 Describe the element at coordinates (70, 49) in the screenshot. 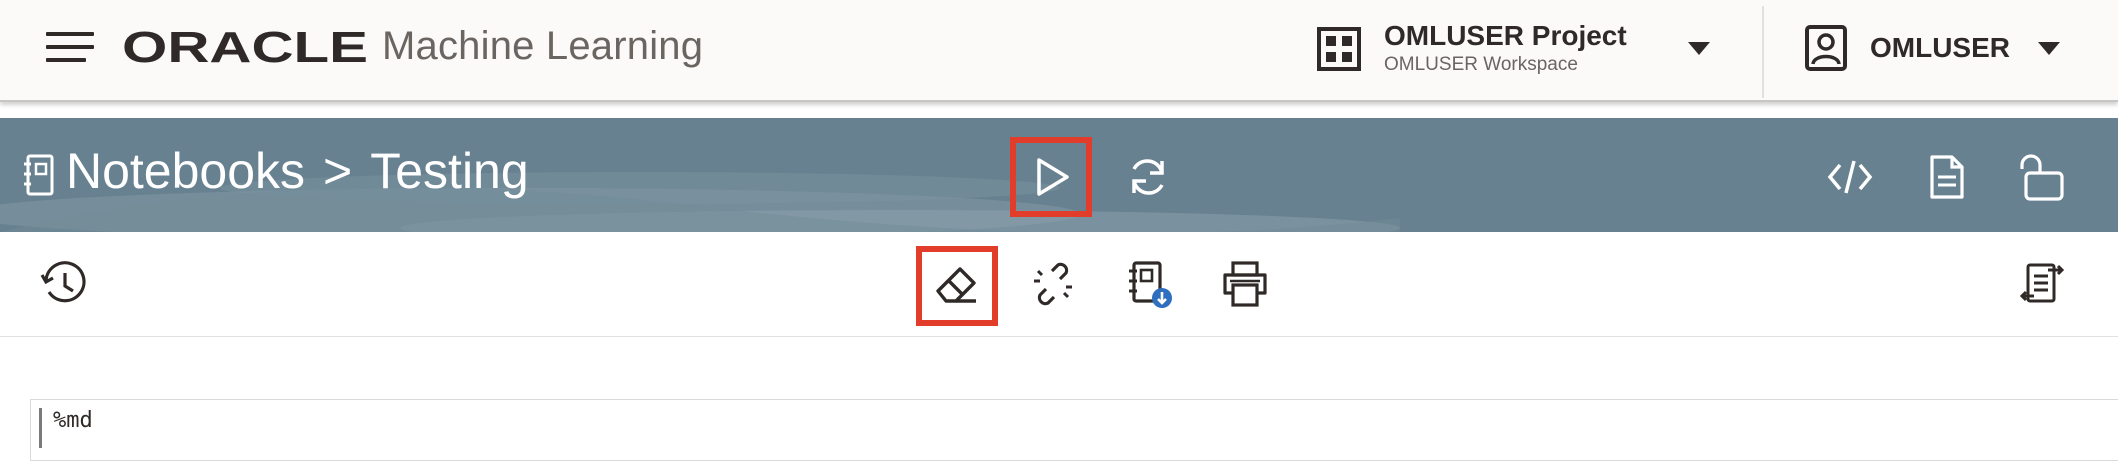

I see `hamburger-menu-icon` at that location.